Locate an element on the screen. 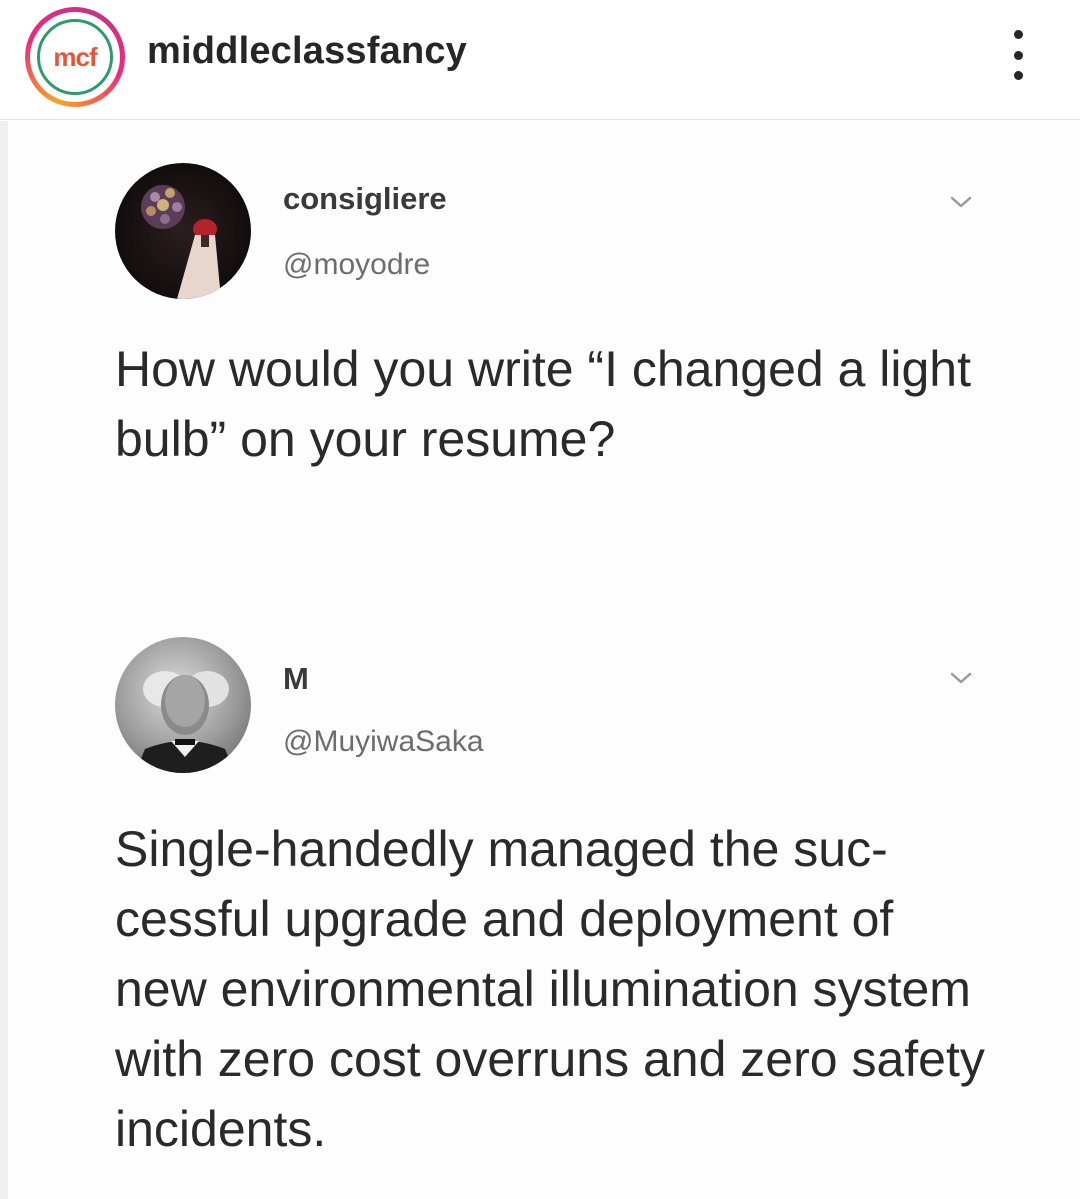  tweet-author-name: consigliere is located at coordinates (365, 199).